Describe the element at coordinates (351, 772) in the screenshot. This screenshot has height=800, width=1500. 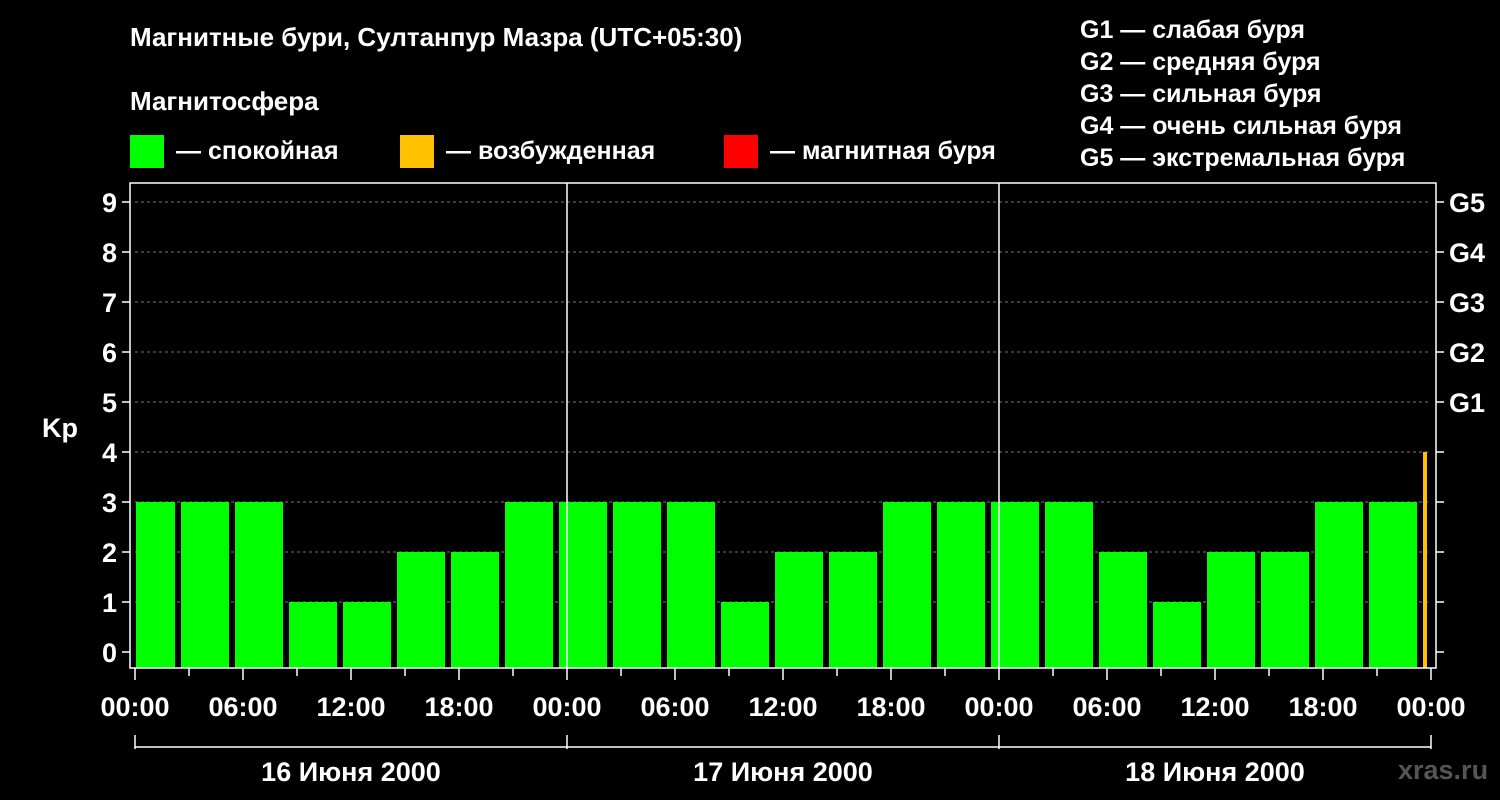
I see `date-label: 16 Июня 2000` at that location.